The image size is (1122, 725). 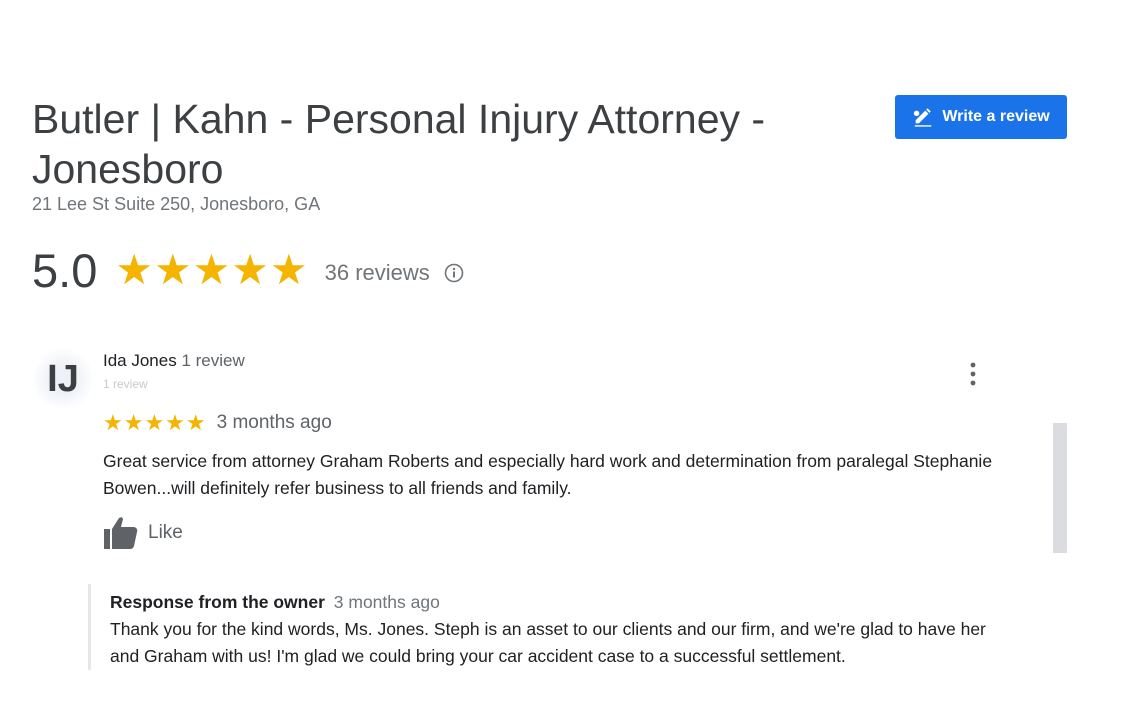 What do you see at coordinates (564, 602) in the screenshot?
I see `owner-response-header: Response from the owner 3 months ago` at bounding box center [564, 602].